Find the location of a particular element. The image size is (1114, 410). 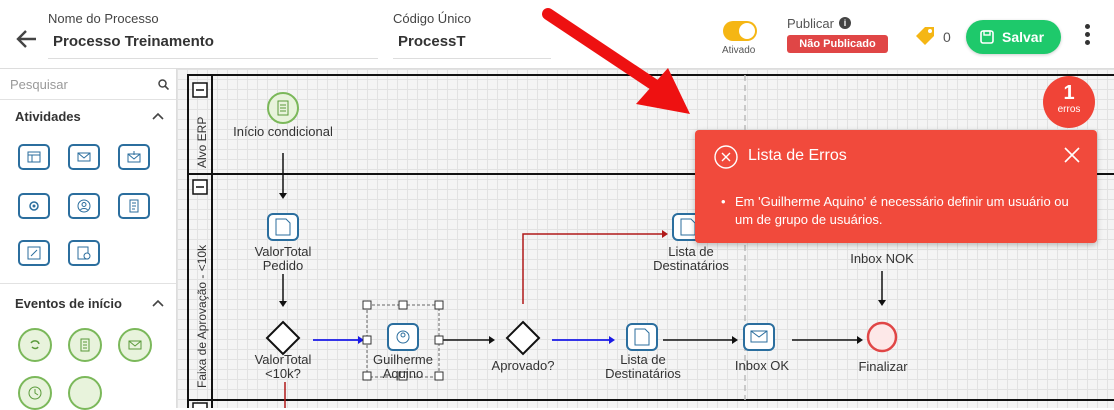

node-label-gateway1: ValorTotal <10k? is located at coordinates (283, 366).